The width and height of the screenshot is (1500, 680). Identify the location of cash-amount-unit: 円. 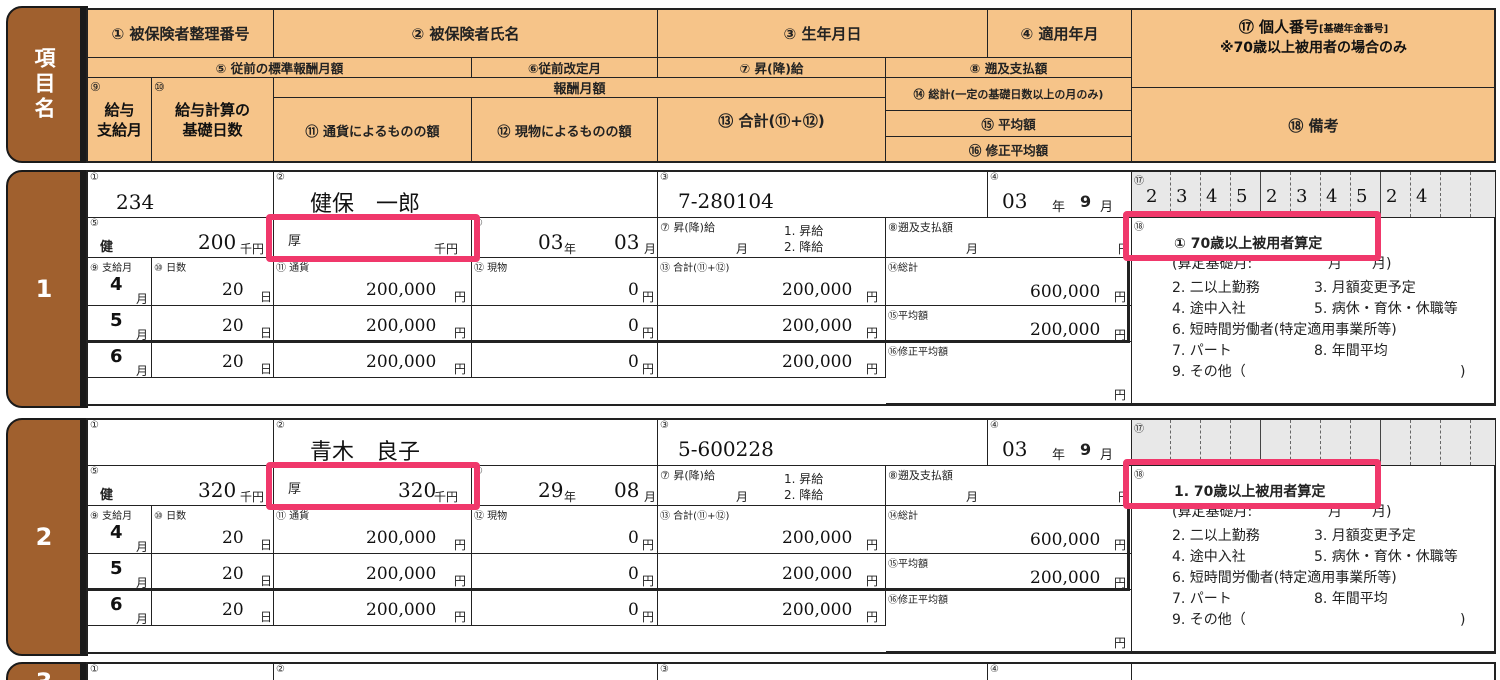
(460, 617).